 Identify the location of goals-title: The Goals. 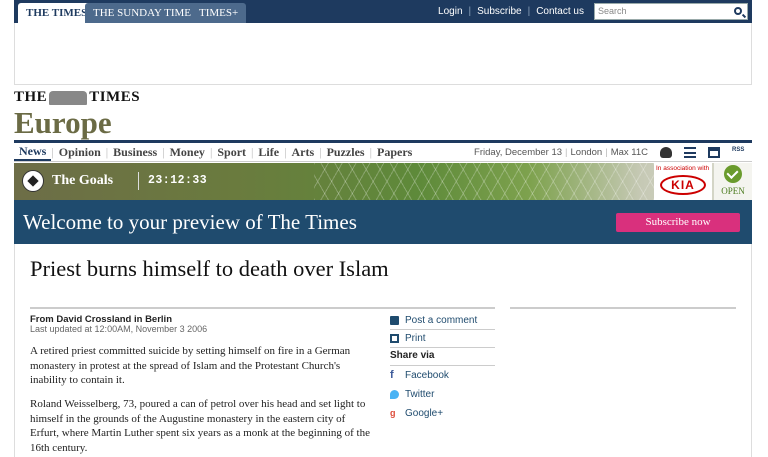
(83, 180).